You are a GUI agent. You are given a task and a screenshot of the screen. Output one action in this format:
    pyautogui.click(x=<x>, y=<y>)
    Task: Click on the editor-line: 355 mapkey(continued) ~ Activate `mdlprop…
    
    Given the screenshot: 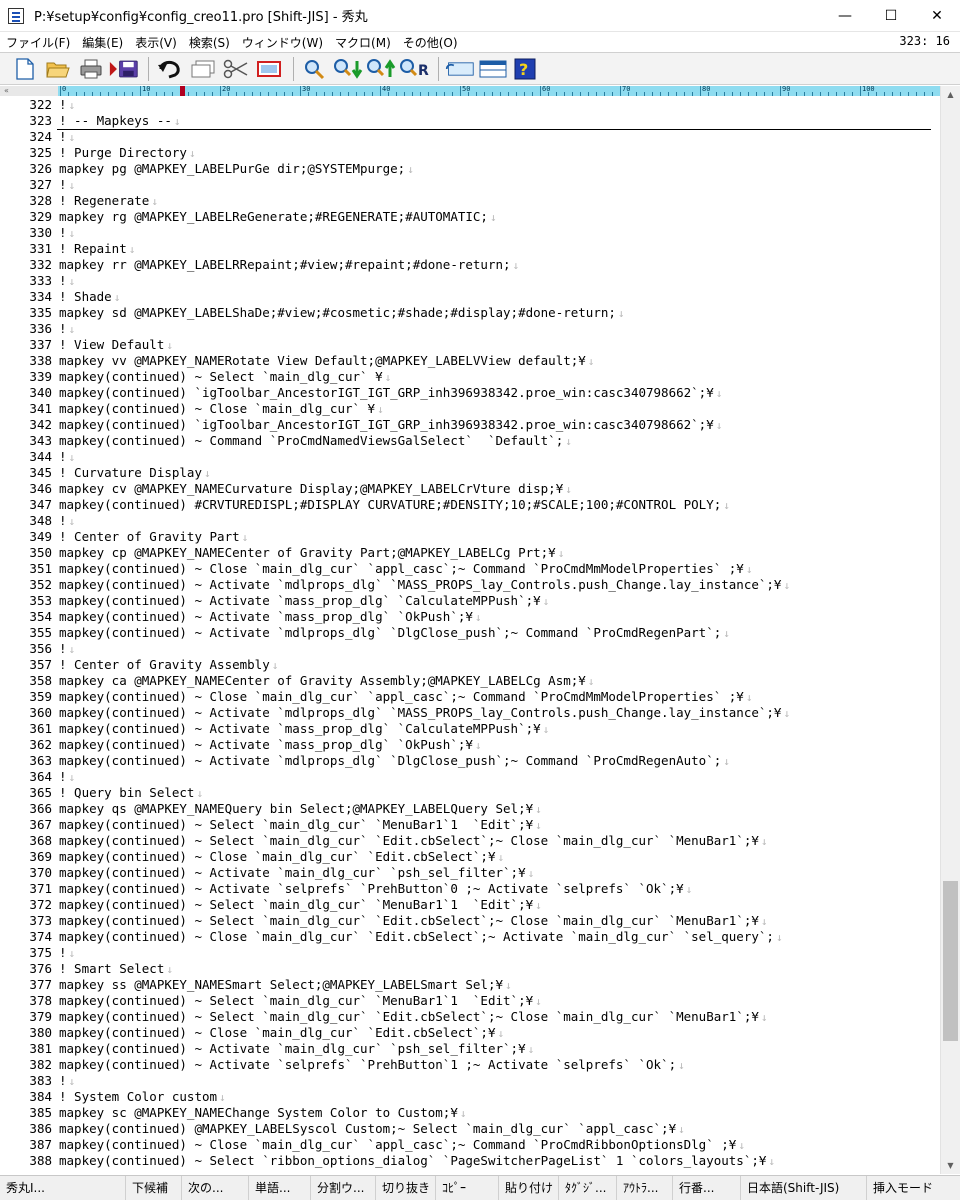 What is the action you would take?
    pyautogui.click(x=470, y=633)
    